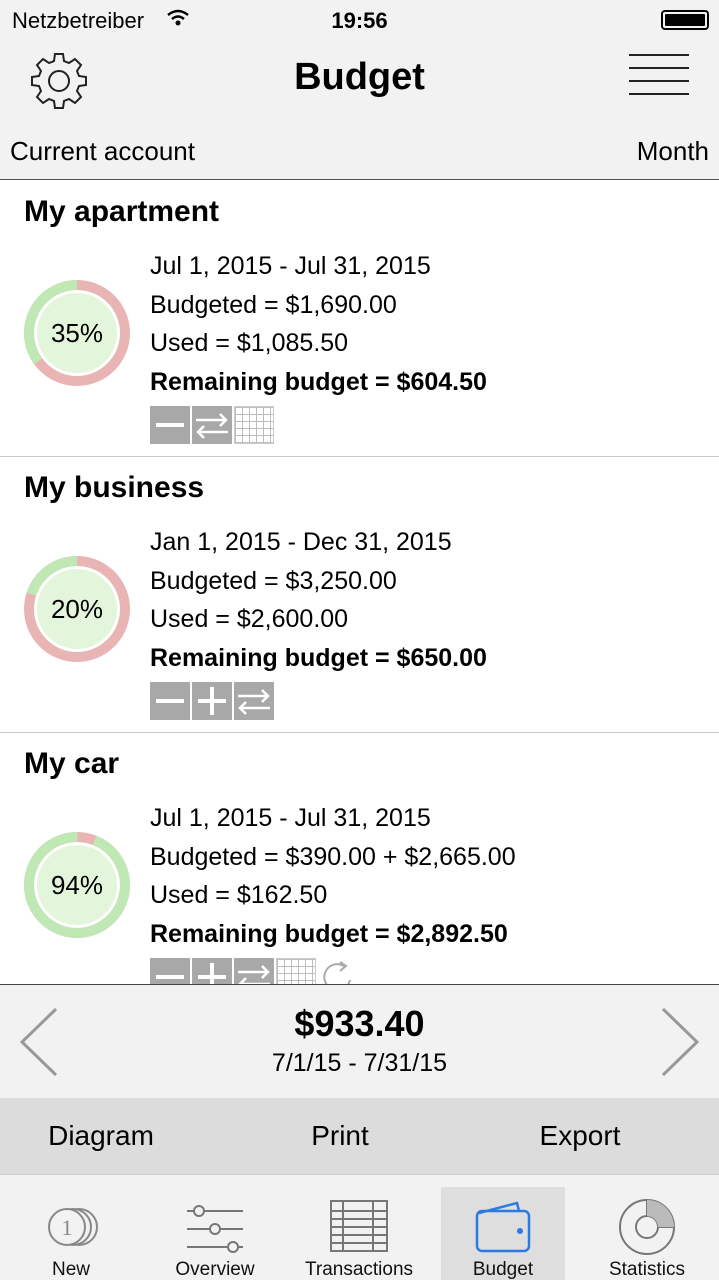 This screenshot has height=1280, width=719. Describe the element at coordinates (110, 1136) in the screenshot. I see `diagram-button: Diagram` at that location.